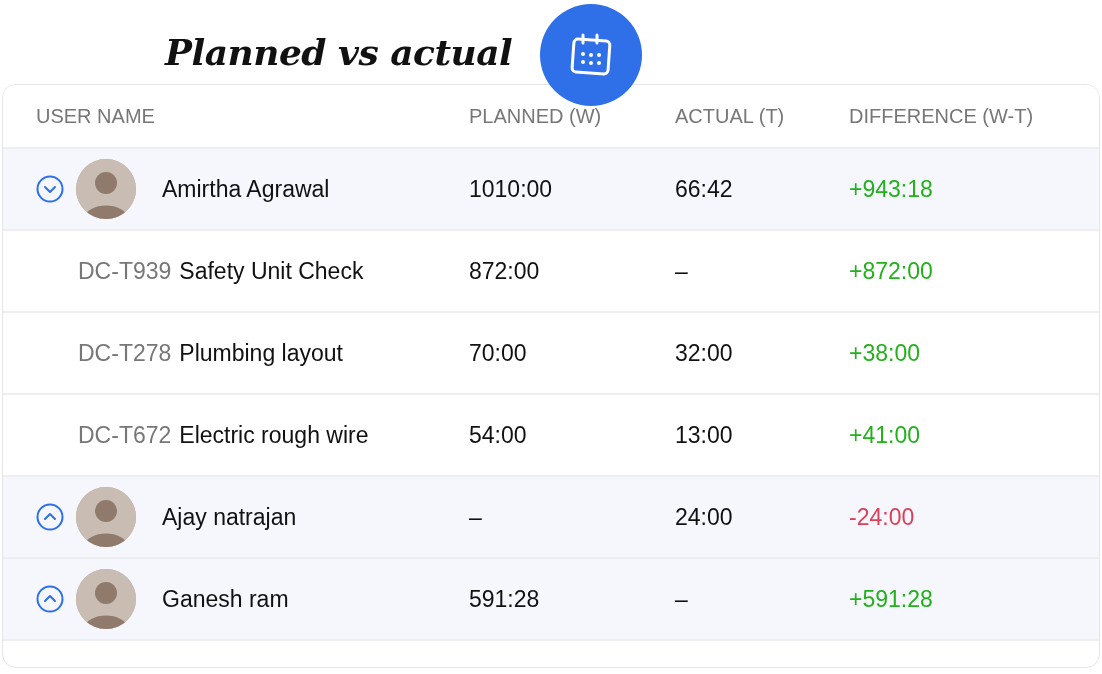 Image resolution: width=1102 pixels, height=674 pixels. What do you see at coordinates (704, 353) in the screenshot?
I see `actual-value: 32:00` at bounding box center [704, 353].